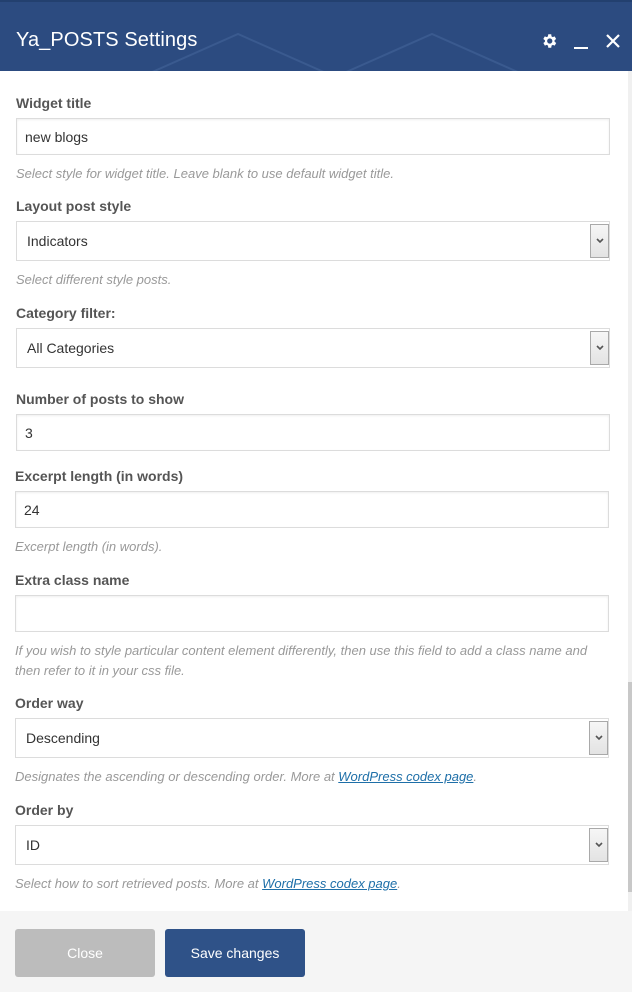  I want to click on number-of-posts-input: 3, so click(313, 432).